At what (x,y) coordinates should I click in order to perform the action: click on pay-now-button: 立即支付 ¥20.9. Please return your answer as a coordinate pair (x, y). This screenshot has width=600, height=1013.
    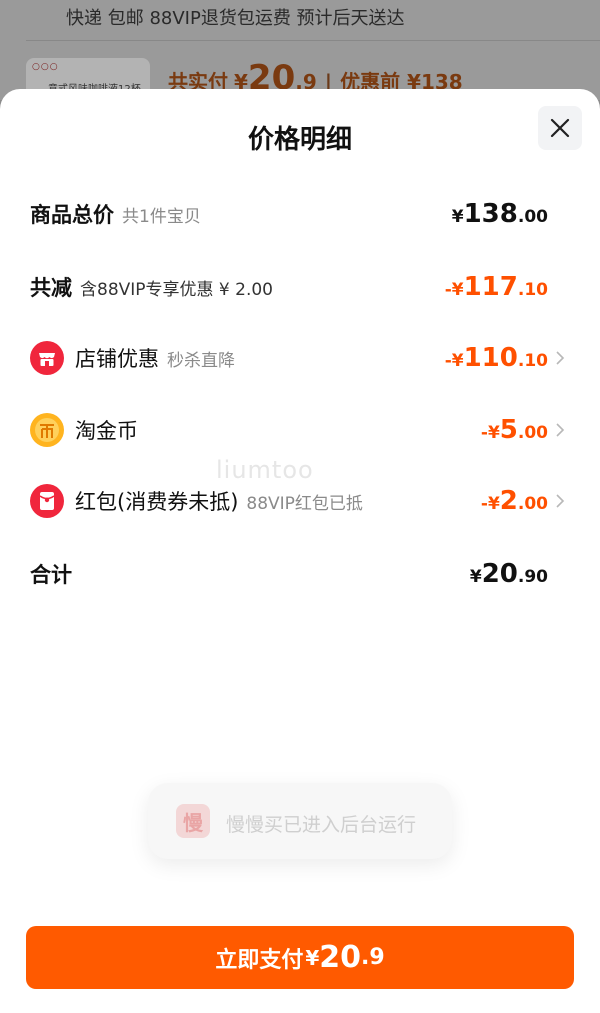
    Looking at the image, I should click on (300, 957).